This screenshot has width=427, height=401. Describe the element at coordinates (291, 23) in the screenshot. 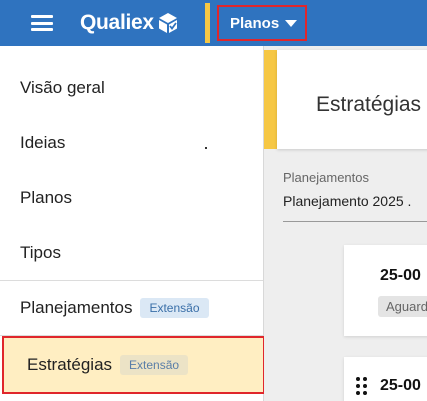

I see `caret-down-icon` at that location.